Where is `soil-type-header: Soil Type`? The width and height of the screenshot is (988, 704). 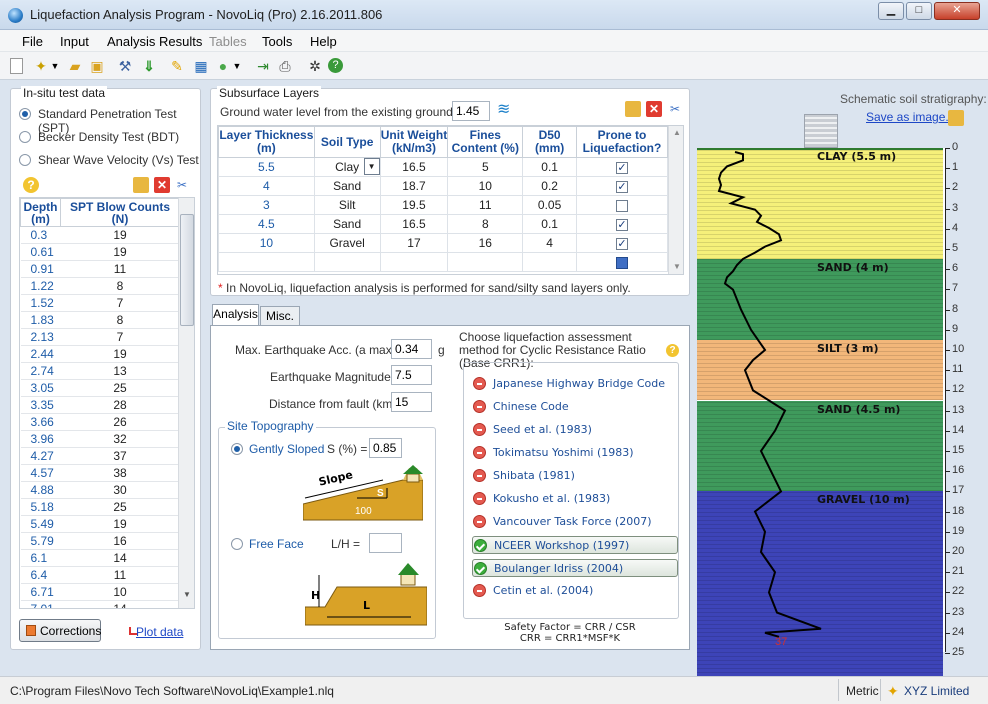
soil-type-header: Soil Type is located at coordinates (347, 142).